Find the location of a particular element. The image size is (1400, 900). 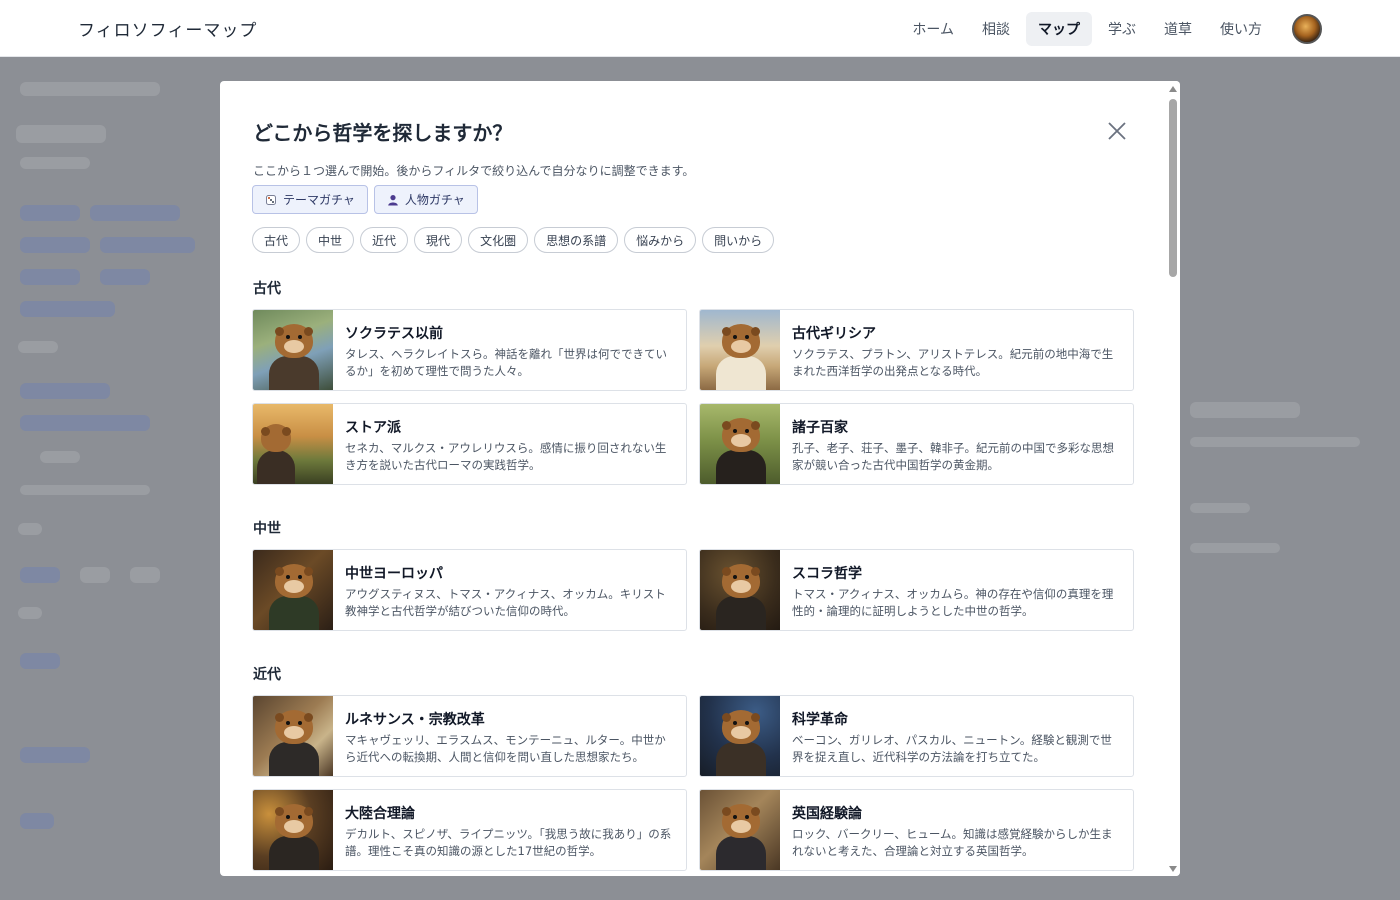

nav-home: ホーム is located at coordinates (933, 29).